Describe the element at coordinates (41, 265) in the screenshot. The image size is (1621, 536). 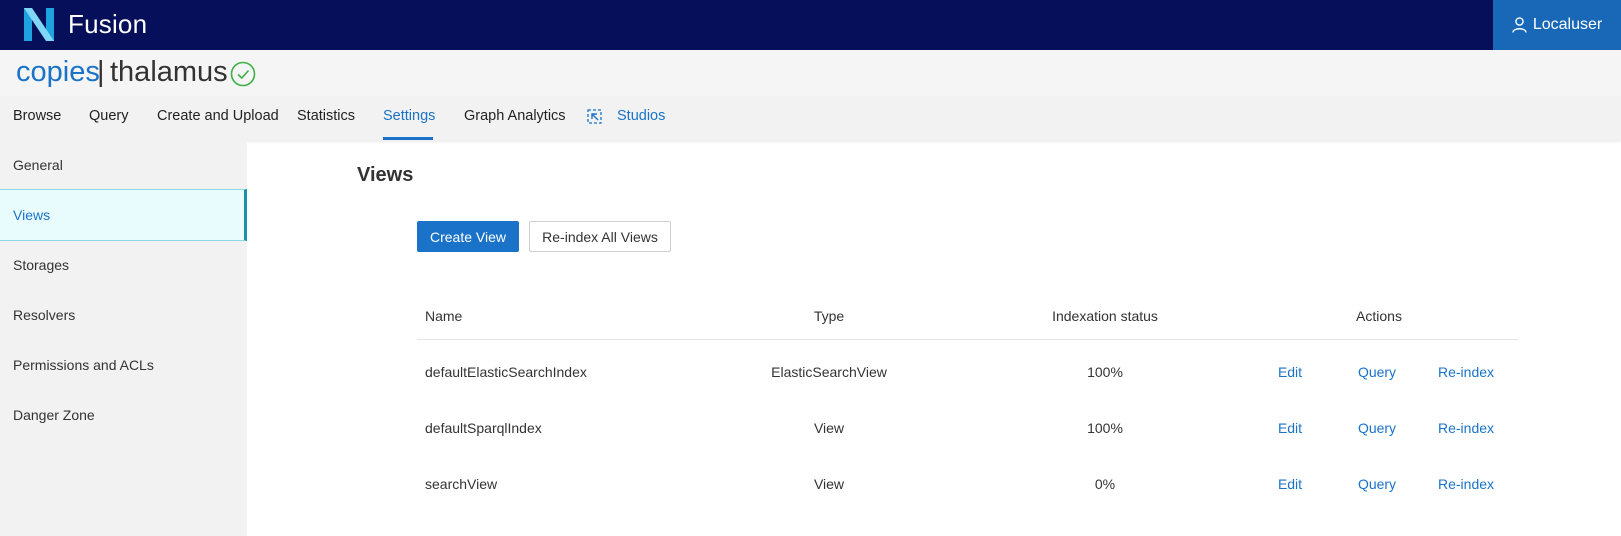
I see `sidebar-item-label: Storages` at that location.